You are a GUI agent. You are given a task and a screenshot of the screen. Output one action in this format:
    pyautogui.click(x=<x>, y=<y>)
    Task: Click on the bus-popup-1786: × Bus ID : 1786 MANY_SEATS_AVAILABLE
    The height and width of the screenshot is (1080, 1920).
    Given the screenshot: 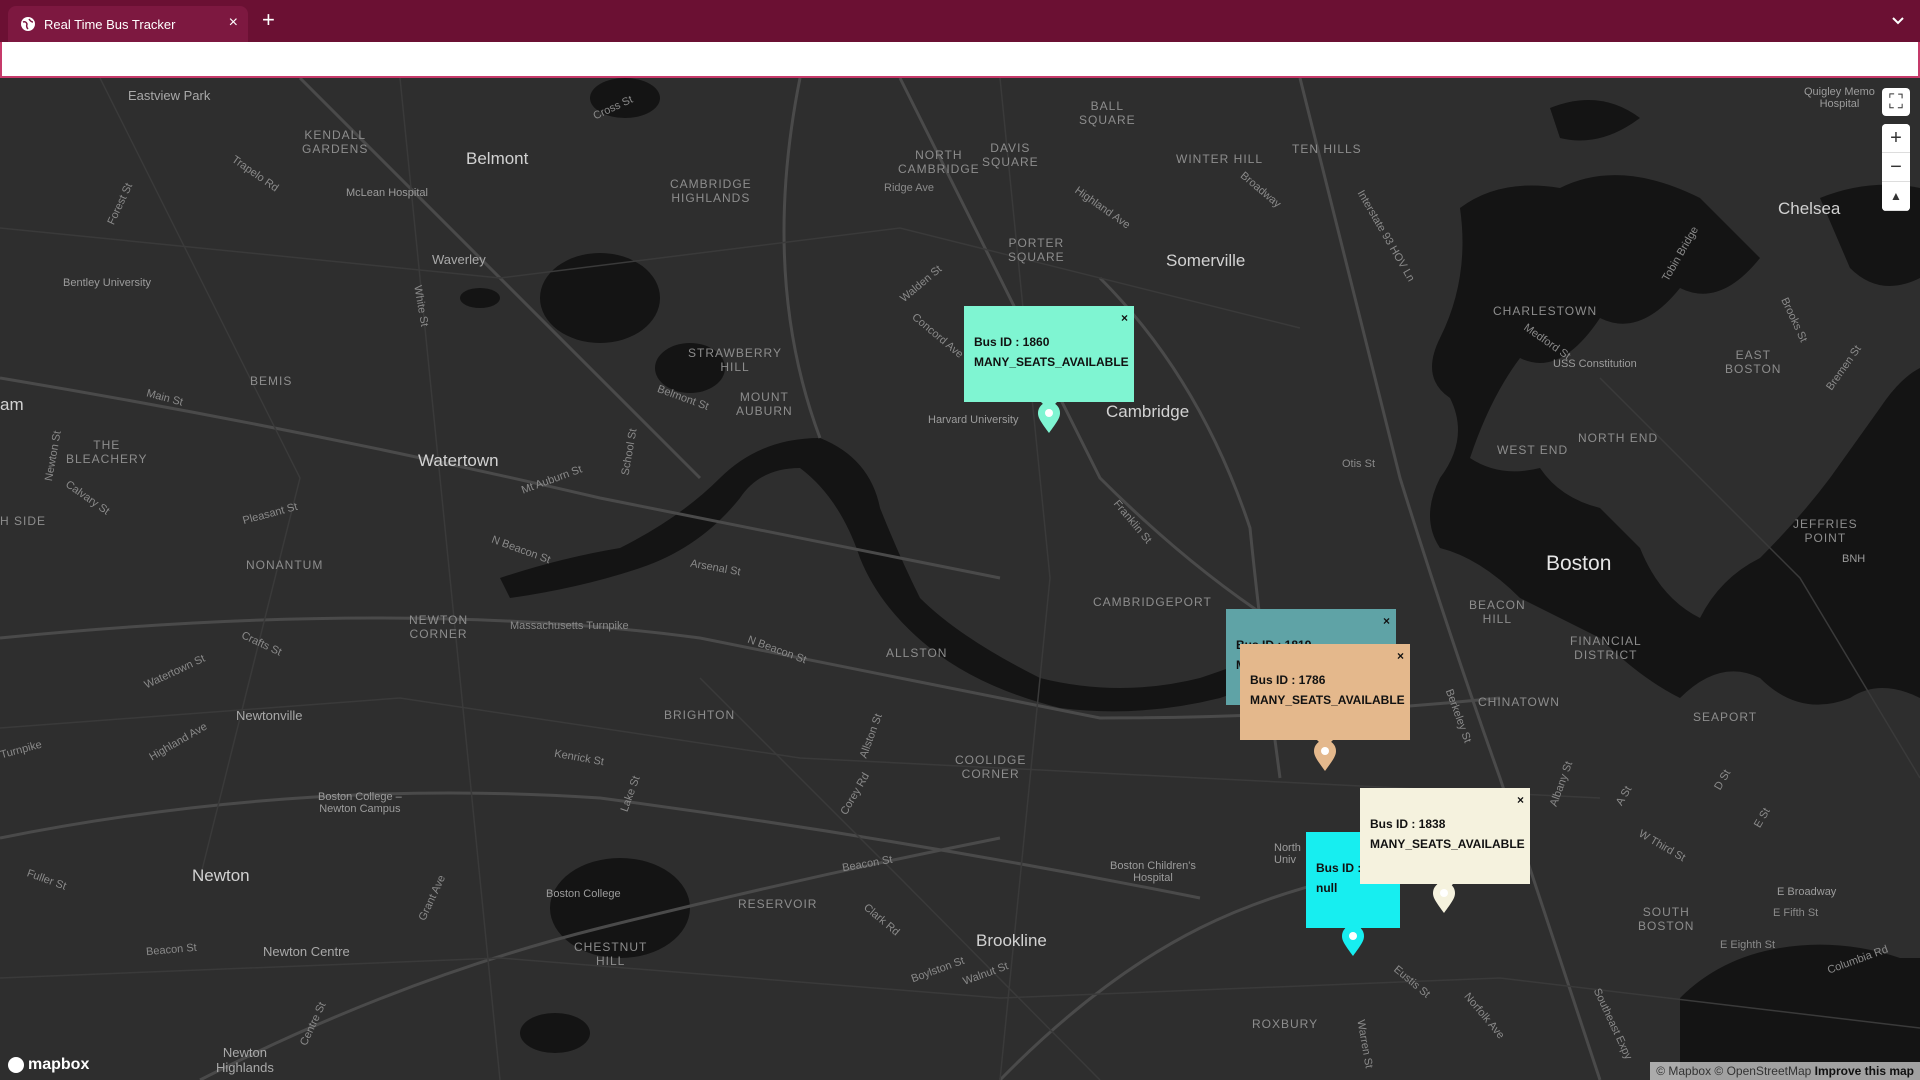 What is the action you would take?
    pyautogui.click(x=1325, y=696)
    